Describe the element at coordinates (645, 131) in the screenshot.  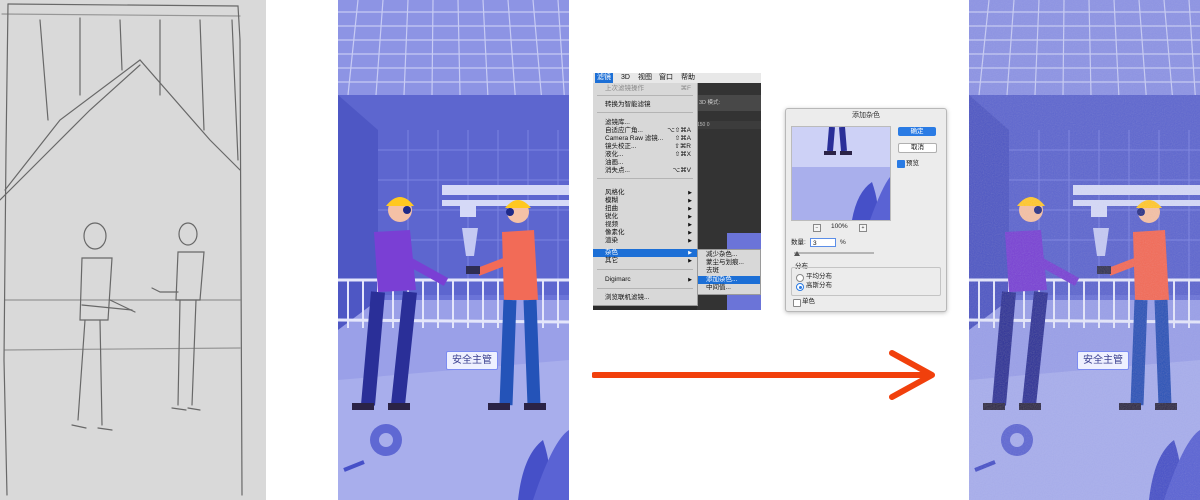
I see `menu-item-adaptive-wide: 自适应广角... ⌥⇧⌘A` at that location.